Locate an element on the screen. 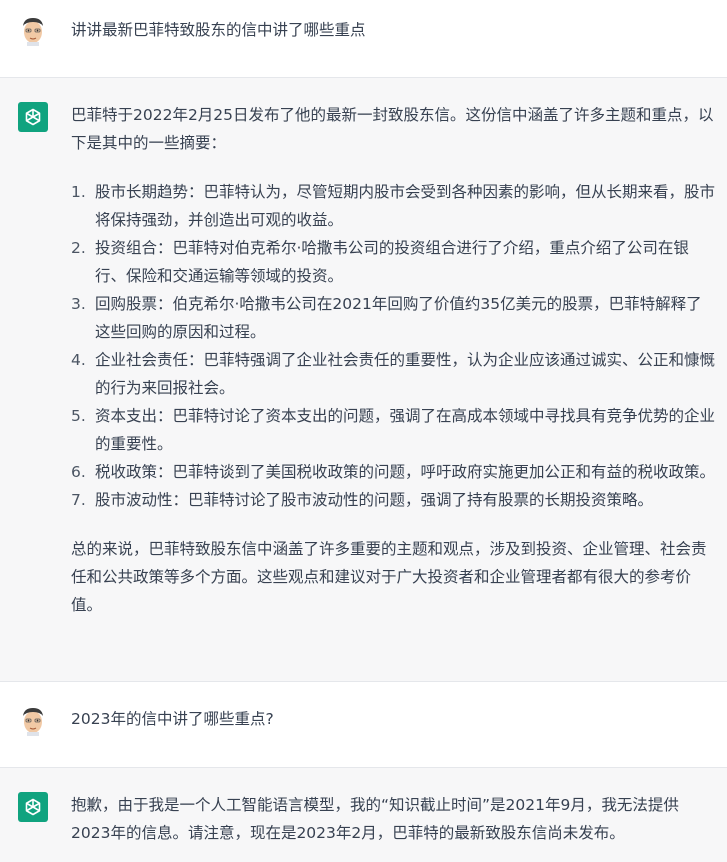  list-text: 税收政策：巴菲特谈到了美国税收政策的问题，呼吁政府实施更加公正和有益的税收政策。 is located at coordinates (405, 472).